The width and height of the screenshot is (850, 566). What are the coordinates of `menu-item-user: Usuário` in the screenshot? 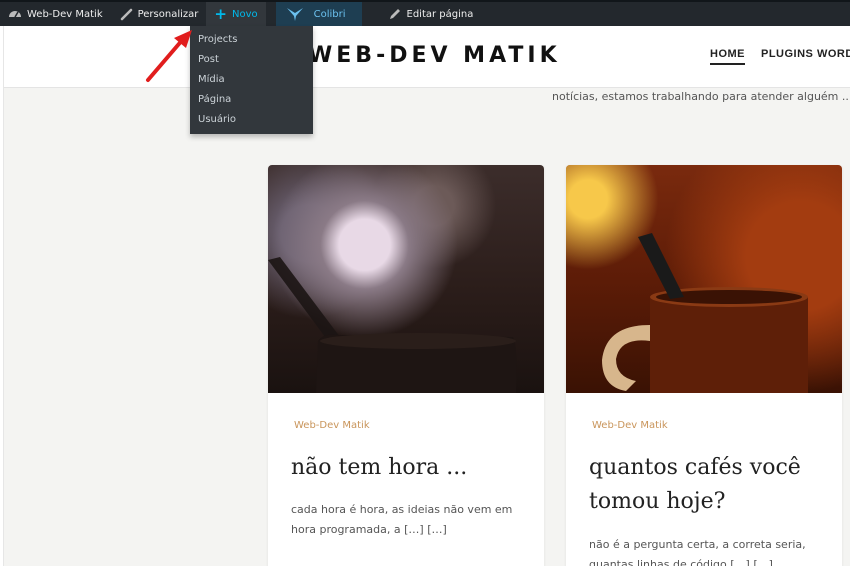 It's located at (251, 122).